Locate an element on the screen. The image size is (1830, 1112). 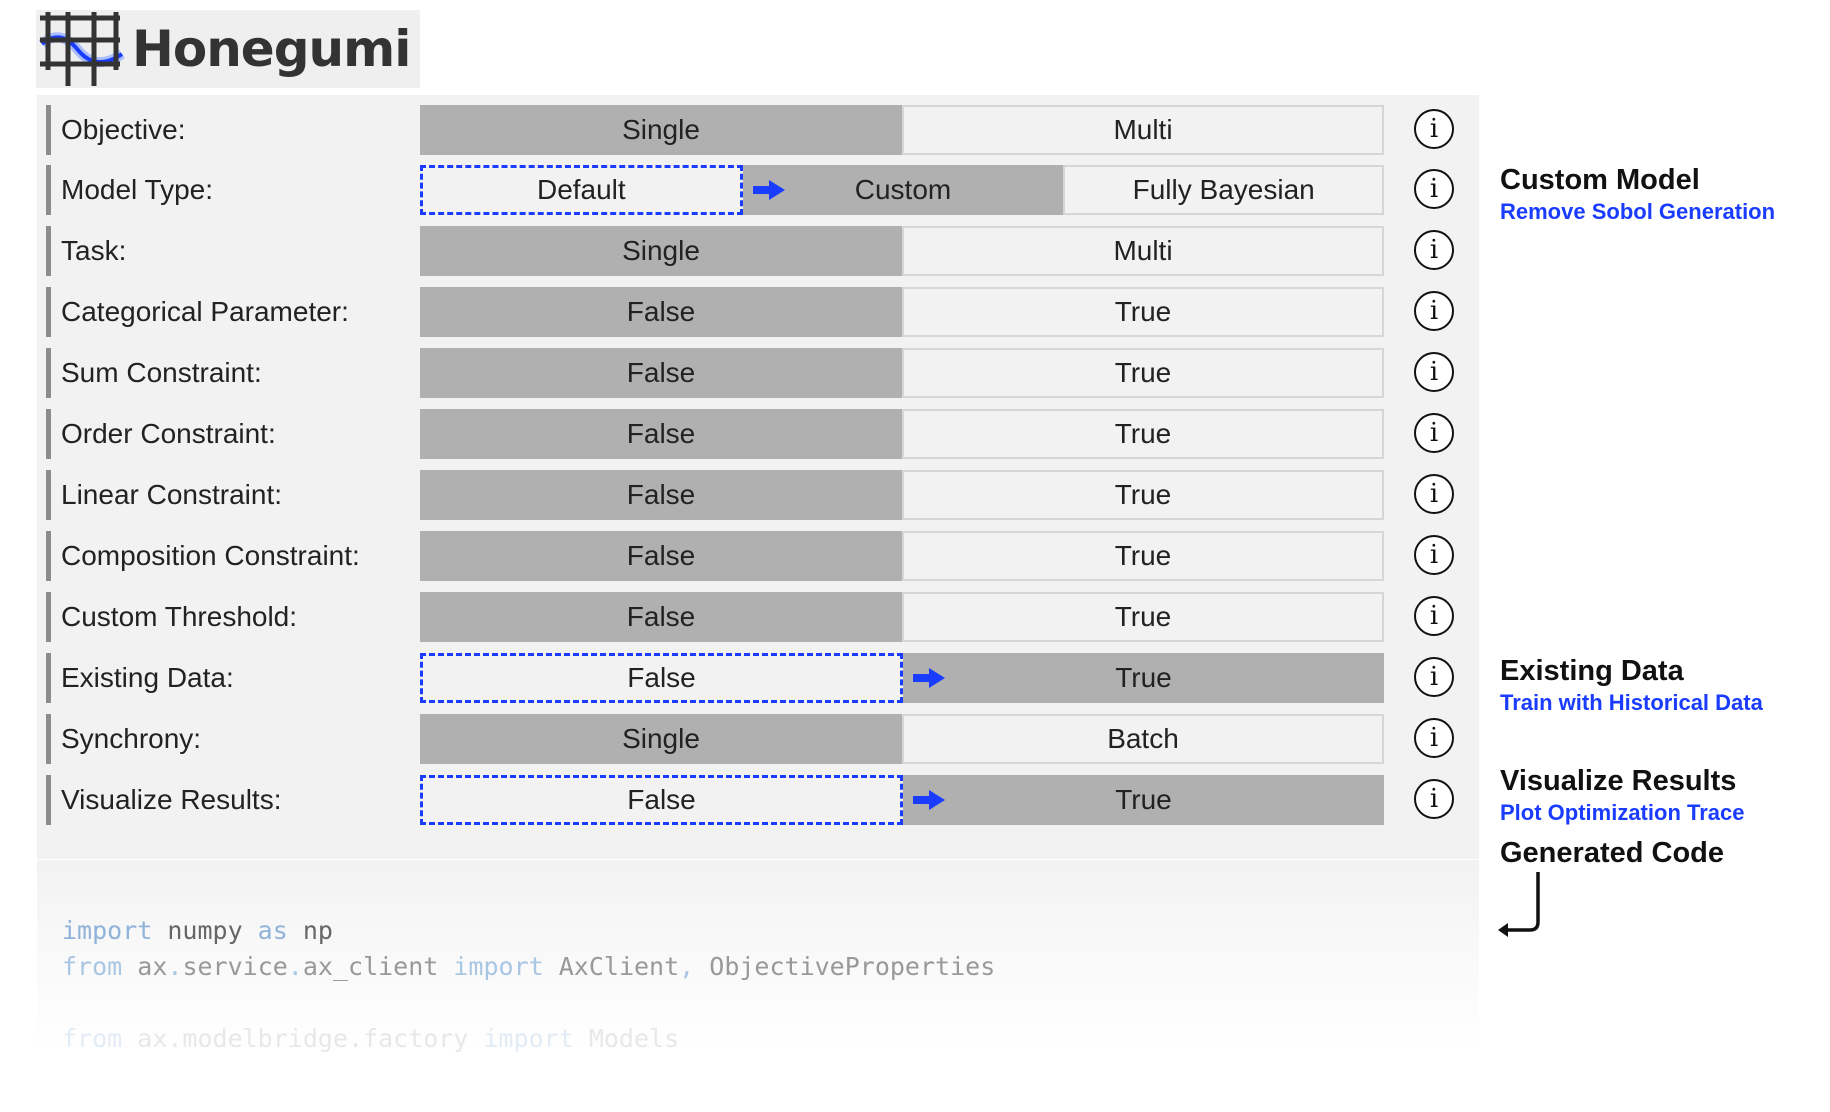
row-sum-constraint: Sum Constraint: False True i is located at coordinates (761, 374).